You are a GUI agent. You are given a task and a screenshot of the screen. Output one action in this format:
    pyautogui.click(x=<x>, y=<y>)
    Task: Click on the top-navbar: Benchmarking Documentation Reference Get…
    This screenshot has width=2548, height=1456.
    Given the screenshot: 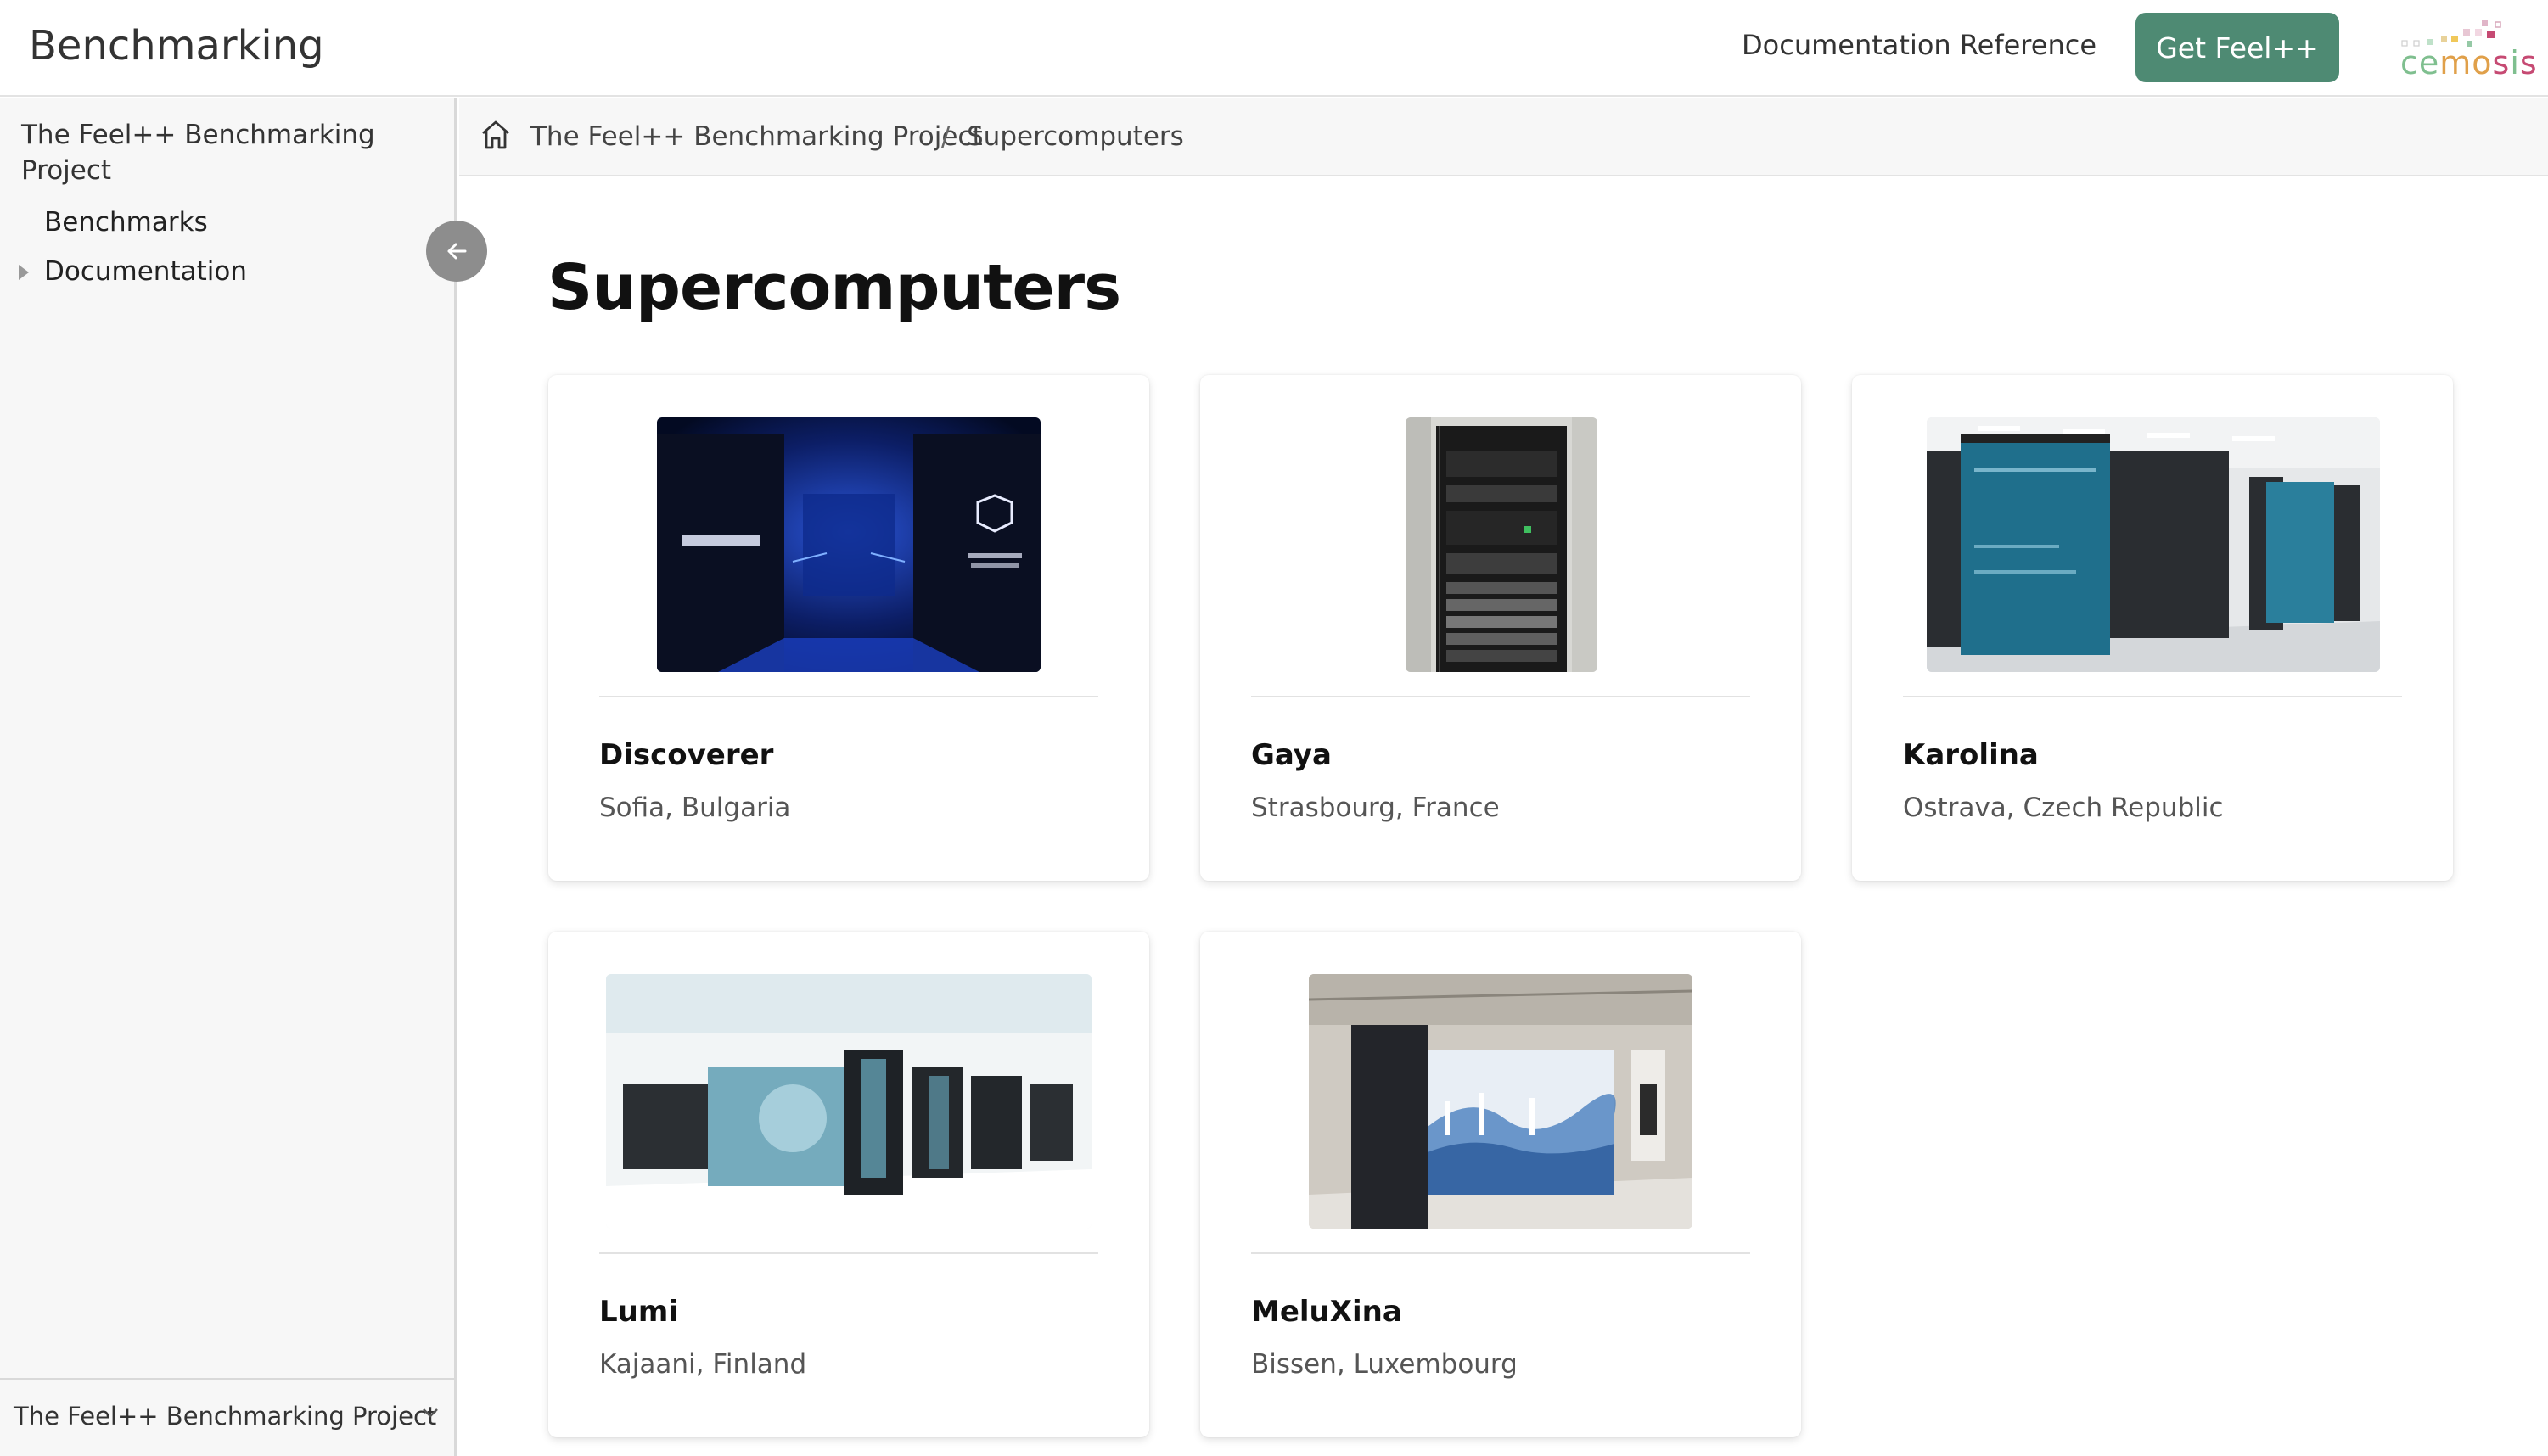 What is the action you would take?
    pyautogui.click(x=1274, y=48)
    